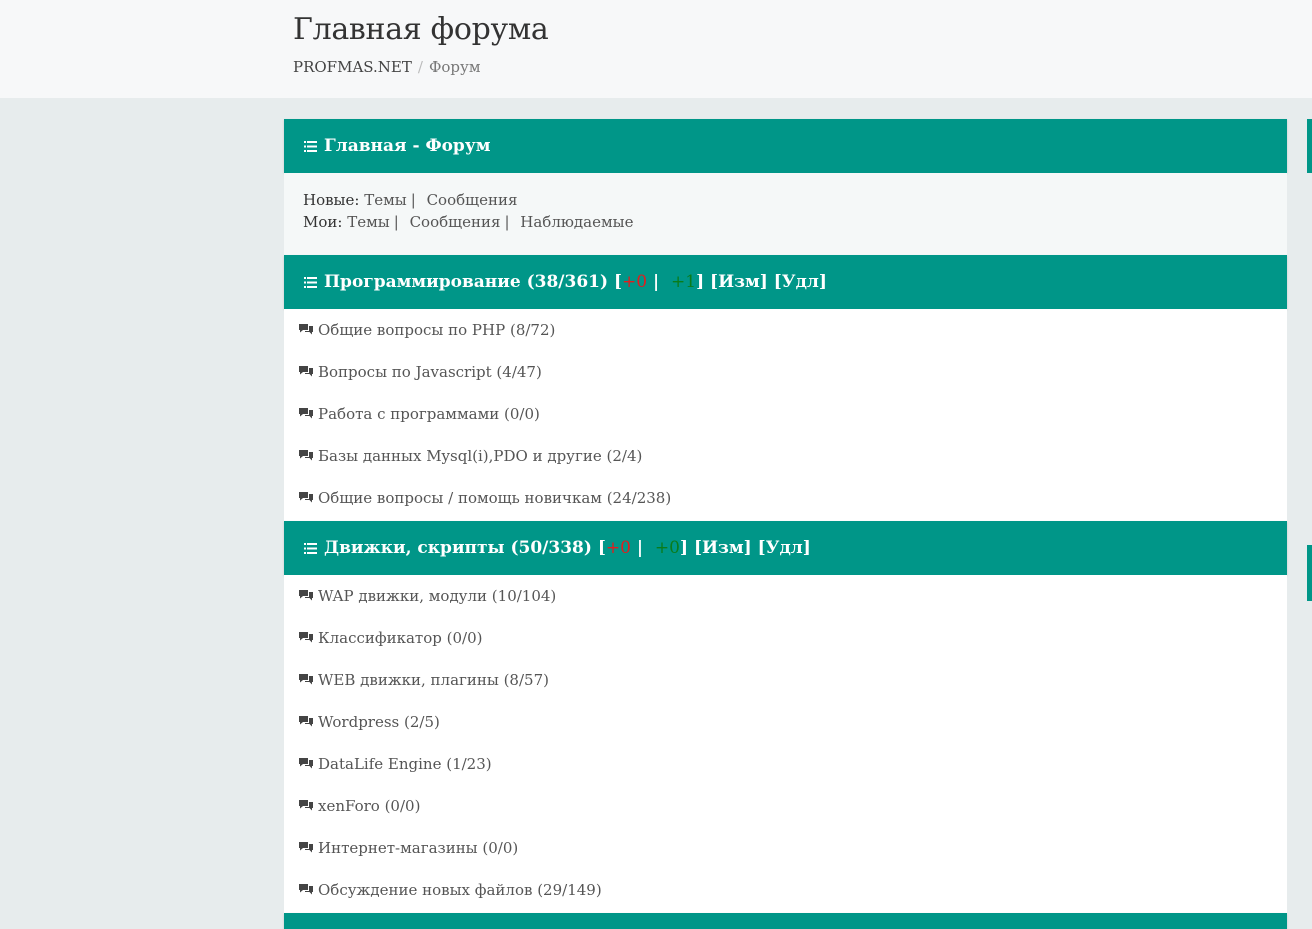  Describe the element at coordinates (454, 67) in the screenshot. I see `breadcrumb-current: Форум` at that location.